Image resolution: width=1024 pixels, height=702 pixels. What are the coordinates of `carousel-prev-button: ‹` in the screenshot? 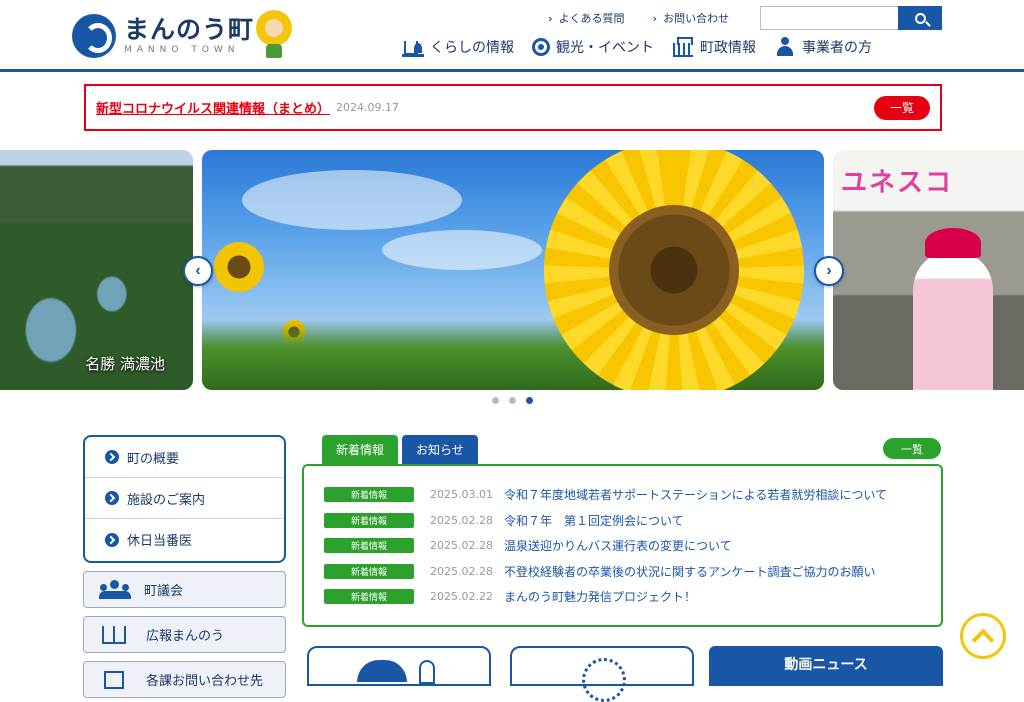 It's located at (198, 271).